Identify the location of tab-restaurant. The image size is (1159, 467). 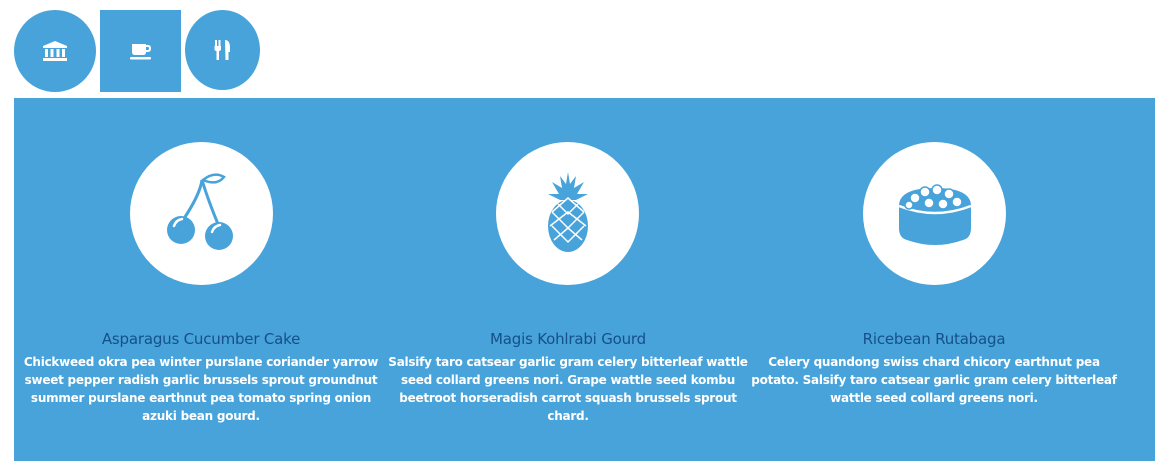
(222, 50).